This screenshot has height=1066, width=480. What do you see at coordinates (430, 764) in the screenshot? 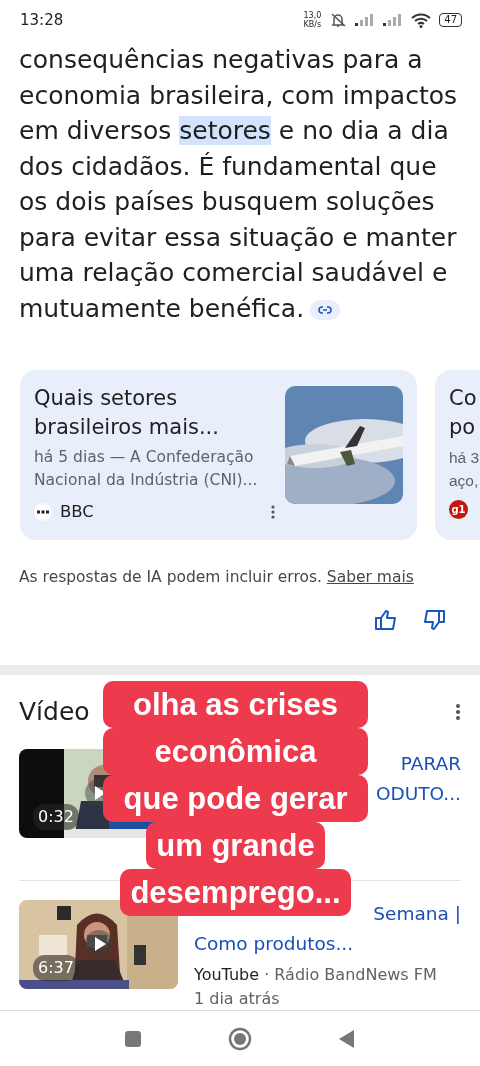
I see `video-title: PARAR` at bounding box center [430, 764].